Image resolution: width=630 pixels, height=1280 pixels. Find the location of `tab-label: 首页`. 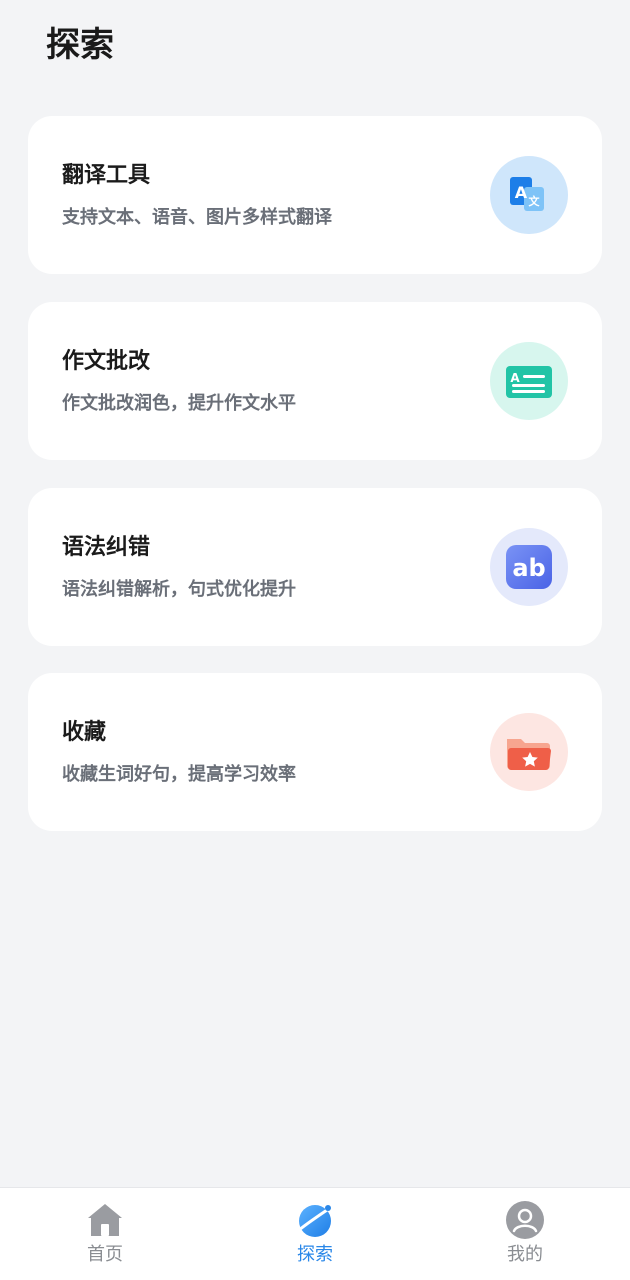

tab-label: 首页 is located at coordinates (105, 1254).